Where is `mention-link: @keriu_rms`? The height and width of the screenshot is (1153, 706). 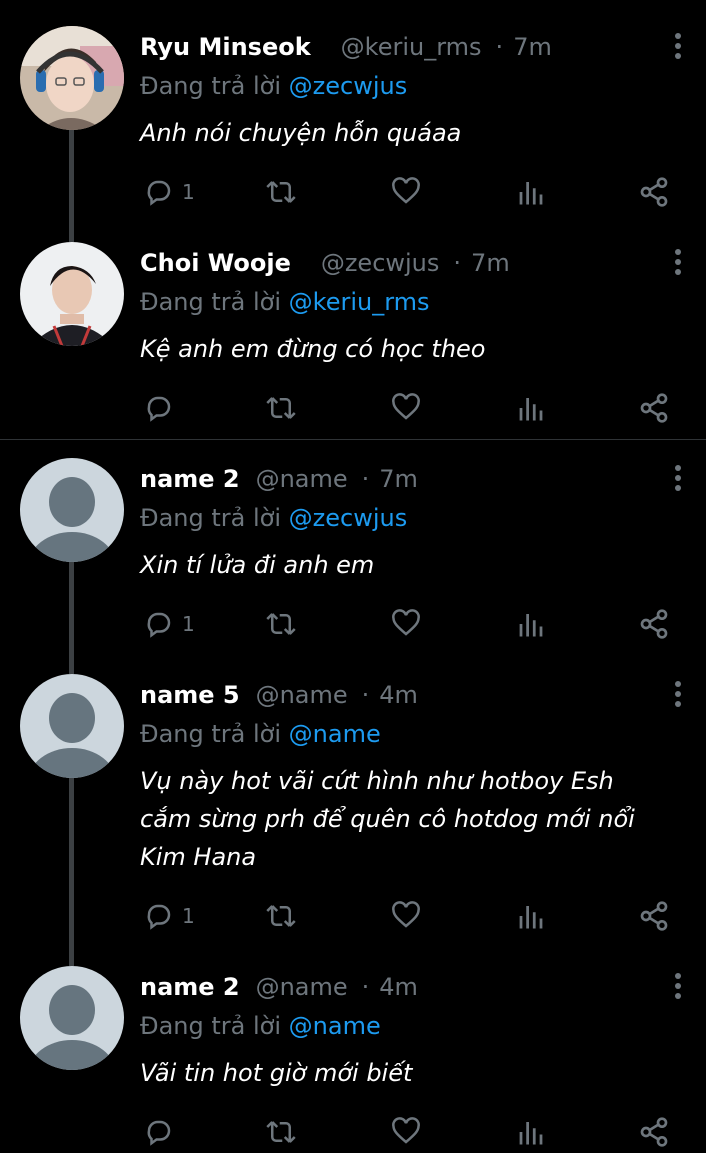
mention-link: @keriu_rms is located at coordinates (359, 302).